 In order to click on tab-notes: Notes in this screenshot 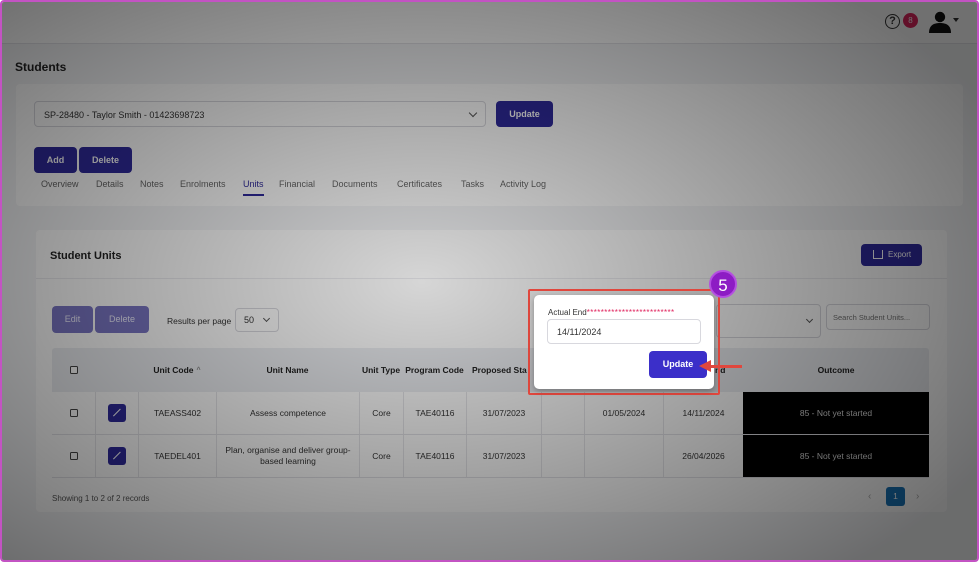, I will do `click(152, 184)`.